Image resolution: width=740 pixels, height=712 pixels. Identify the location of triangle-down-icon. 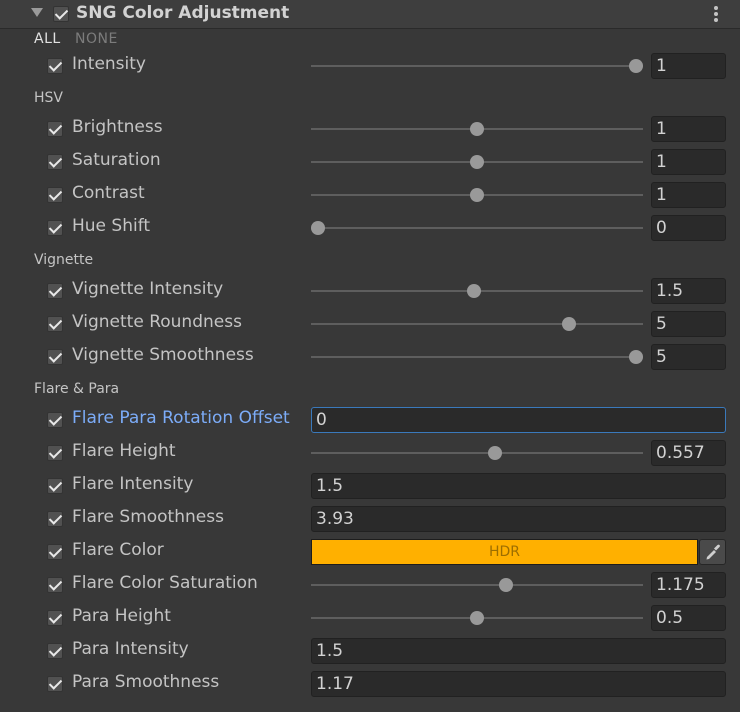
(37, 12).